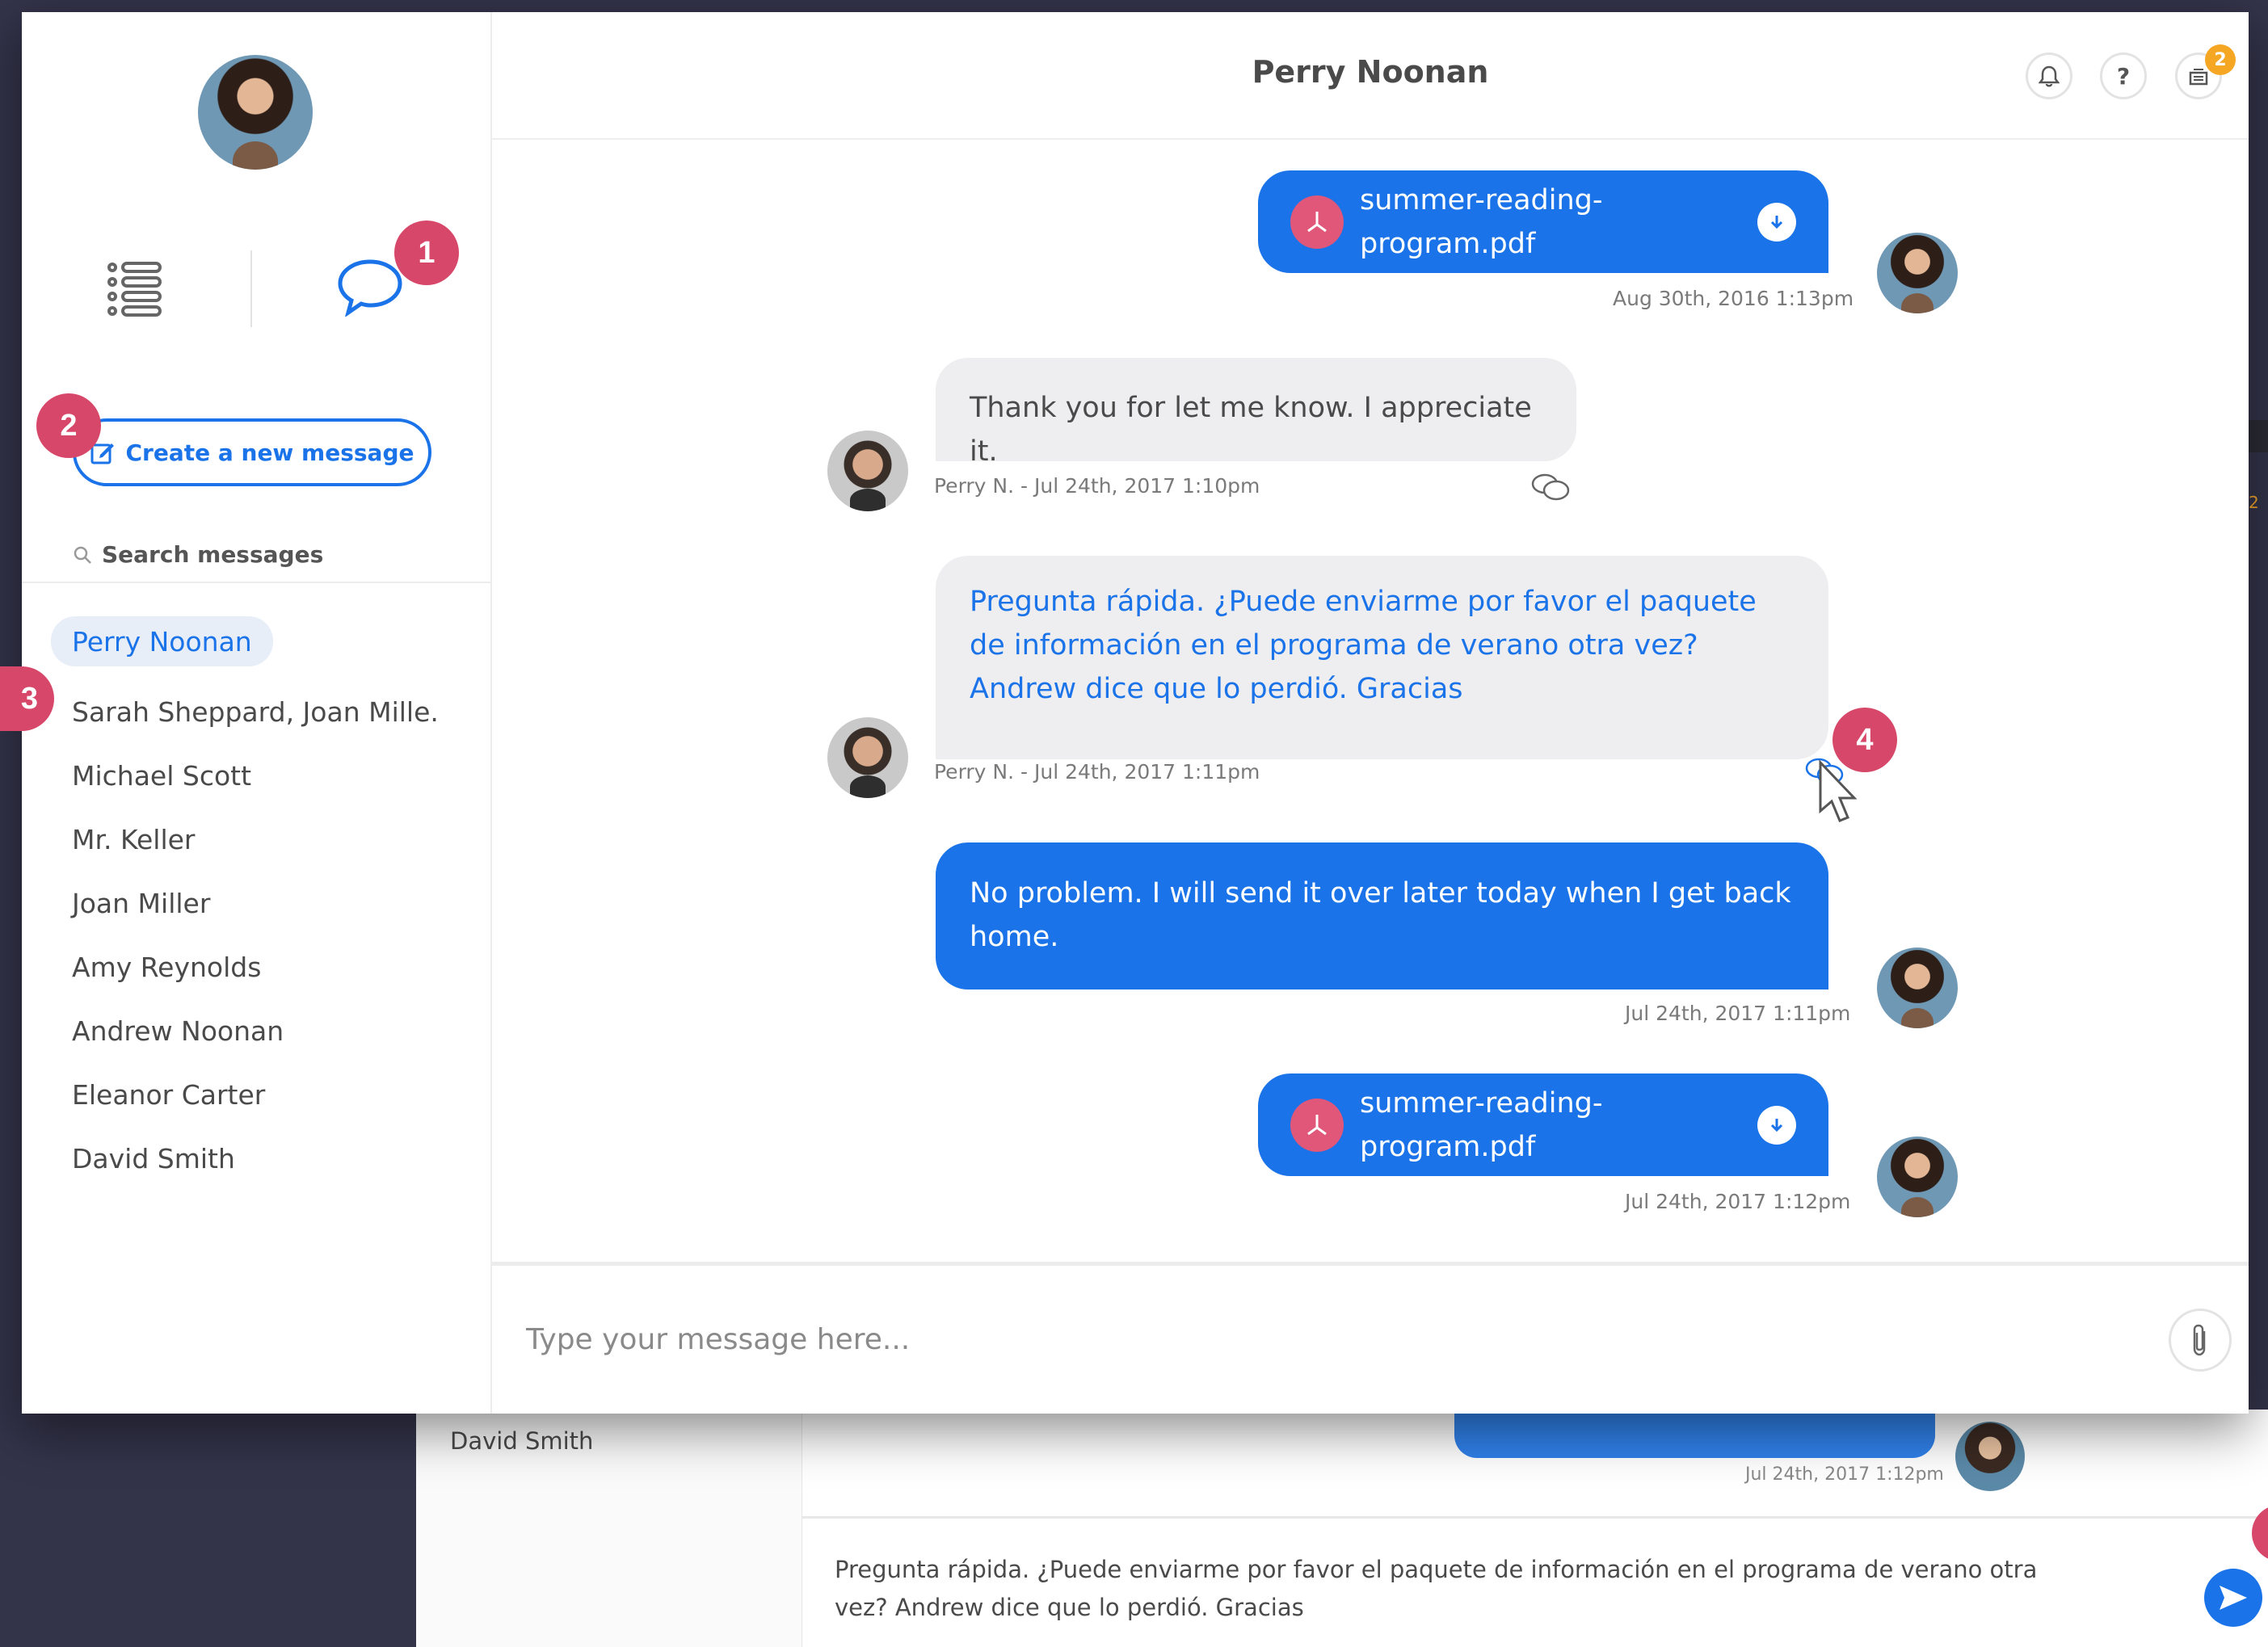 The height and width of the screenshot is (1647, 2268). I want to click on conversation-item-eleanor-carter: Eleanor Carter, so click(255, 1095).